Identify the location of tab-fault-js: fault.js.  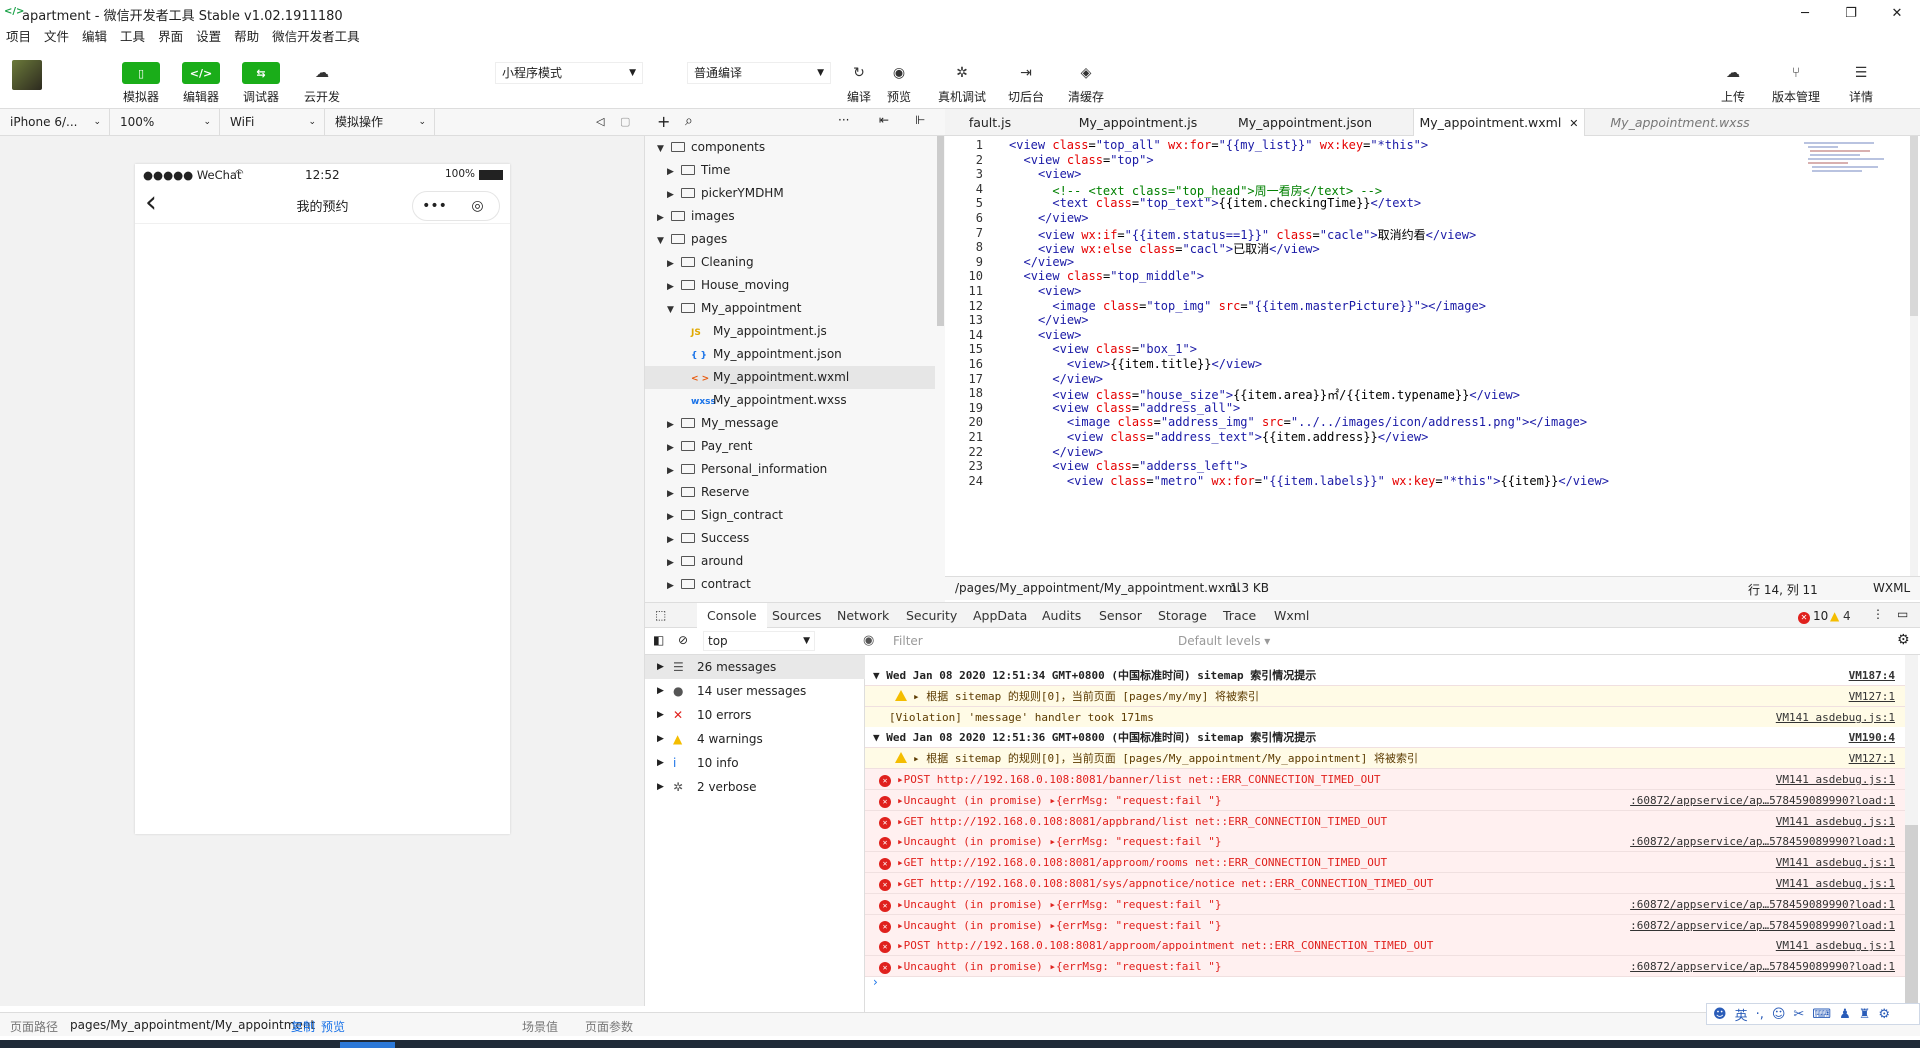
(990, 122).